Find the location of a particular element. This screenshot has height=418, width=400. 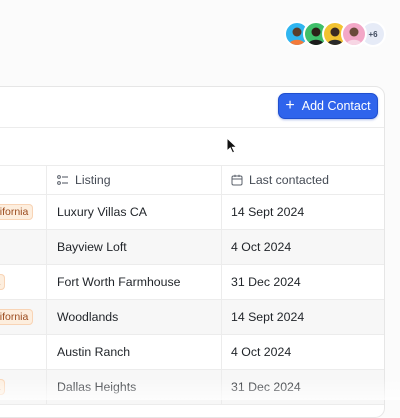

mouse-cursor-icon is located at coordinates (232, 145).